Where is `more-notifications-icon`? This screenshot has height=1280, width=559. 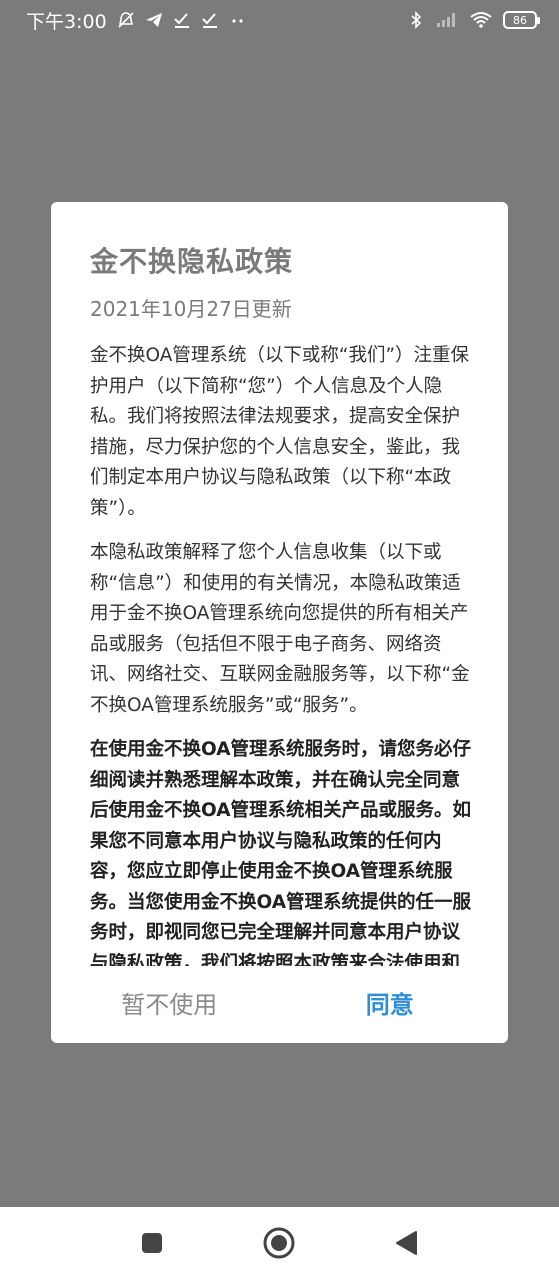 more-notifications-icon is located at coordinates (238, 20).